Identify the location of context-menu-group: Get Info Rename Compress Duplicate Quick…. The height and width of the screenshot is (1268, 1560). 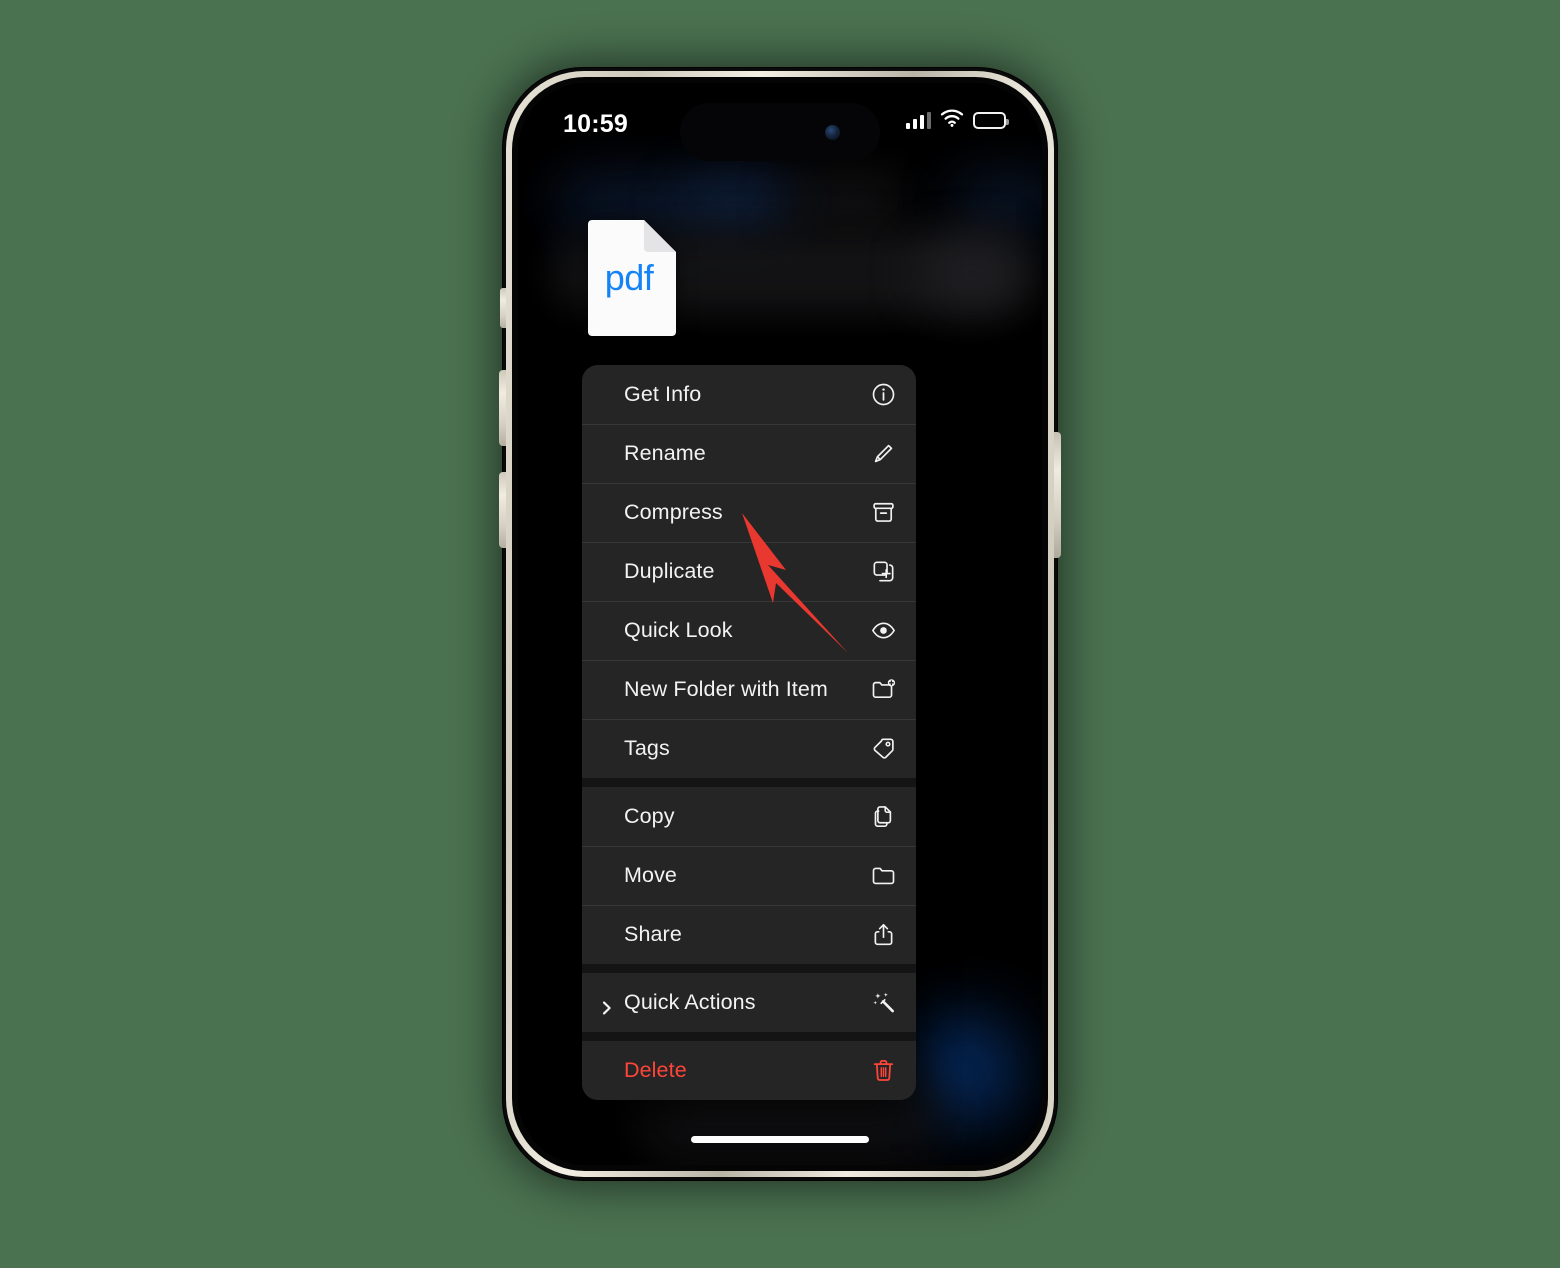
(749, 571).